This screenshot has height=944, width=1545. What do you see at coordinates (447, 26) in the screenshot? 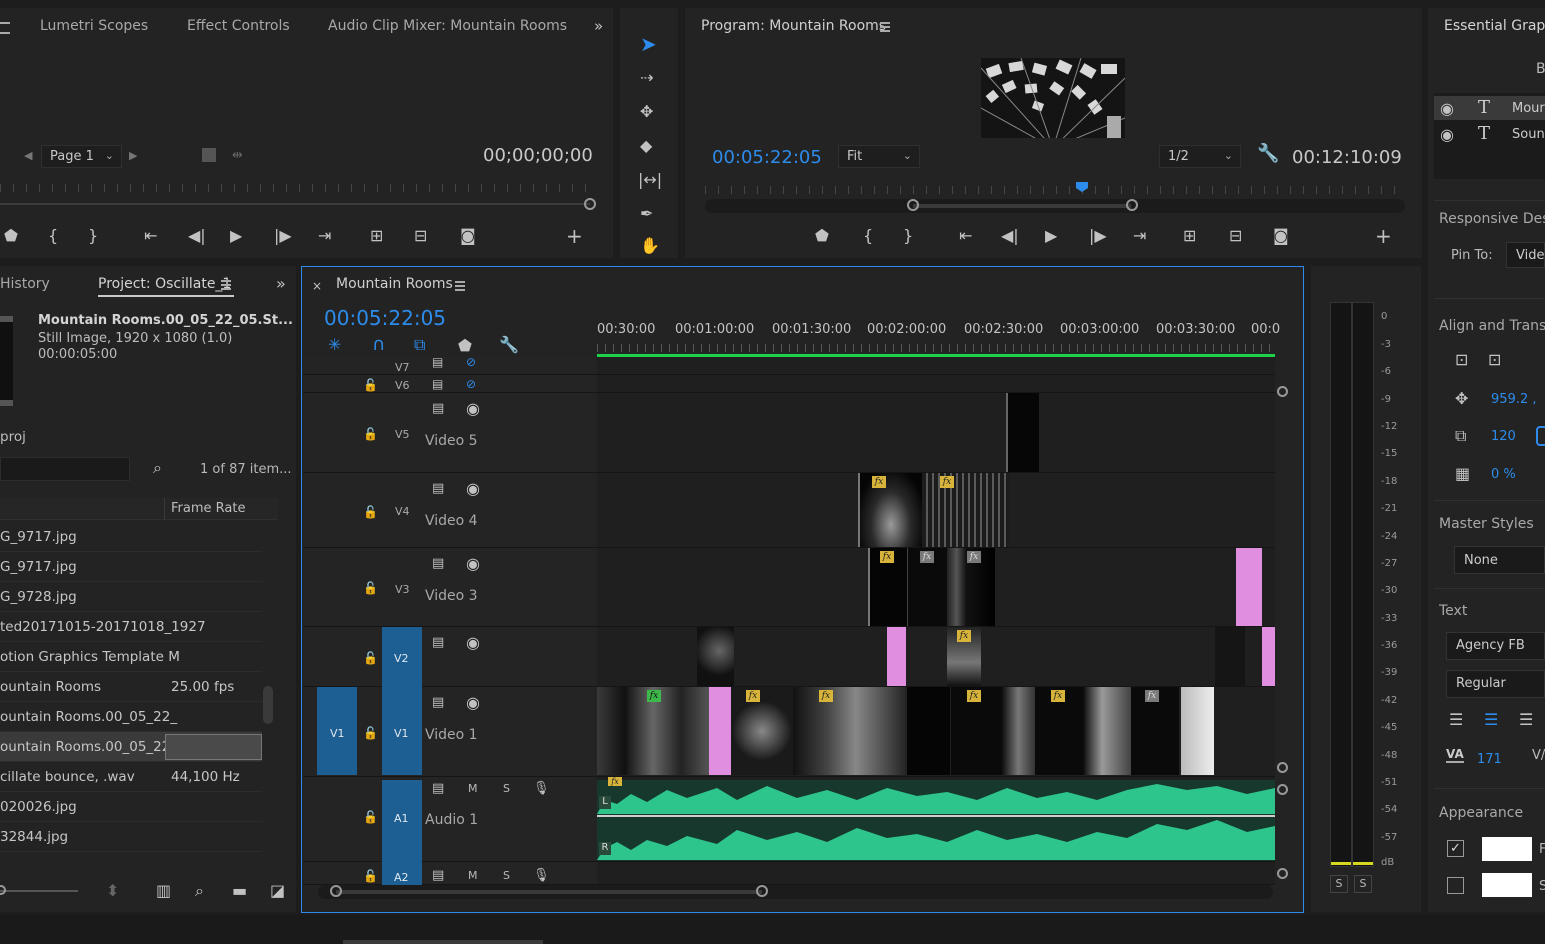
I see `tab-audio-clip-mixer: Audio Clip Mixer: Mountain Rooms` at bounding box center [447, 26].